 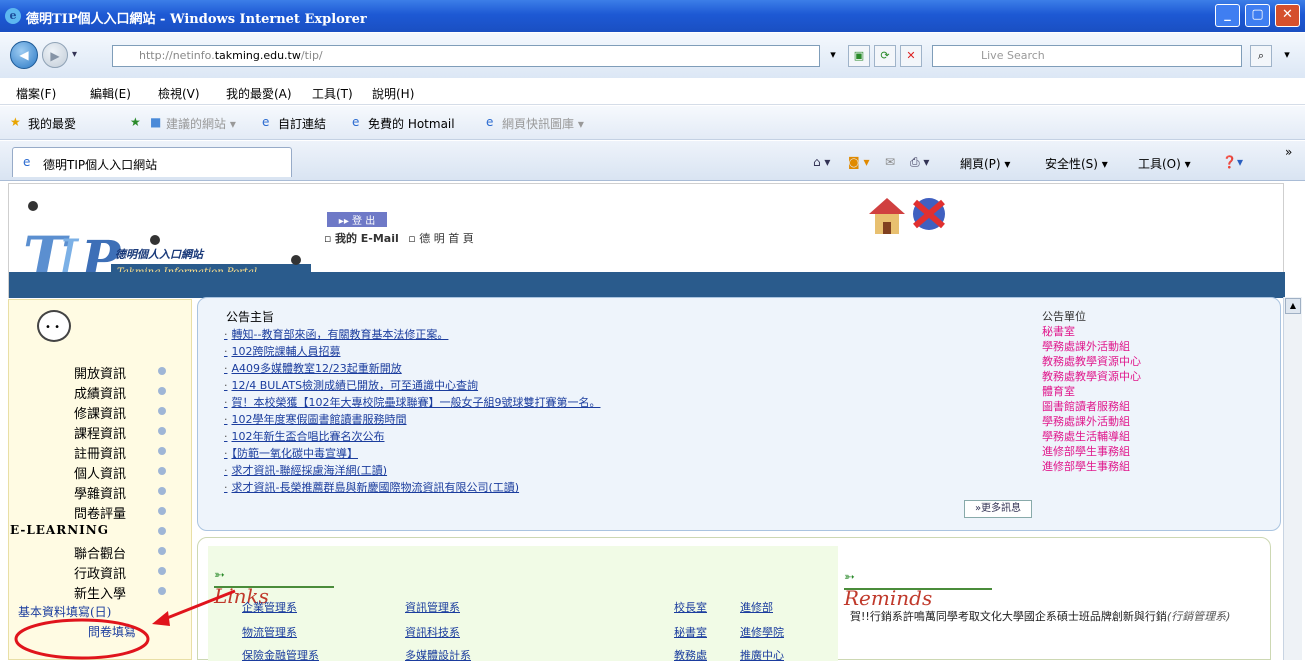 What do you see at coordinates (100, 432) in the screenshot?
I see `nav-item: 課程資訊` at bounding box center [100, 432].